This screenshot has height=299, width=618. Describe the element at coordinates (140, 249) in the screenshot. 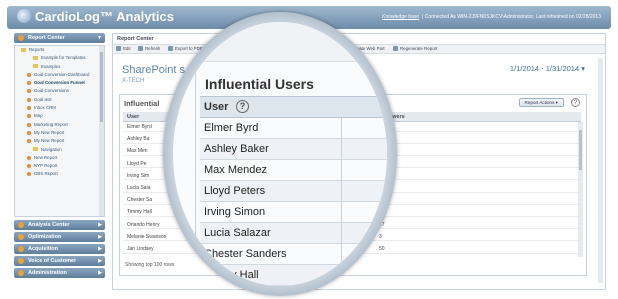

I see `user-name-cell: Jan Lindsey` at that location.